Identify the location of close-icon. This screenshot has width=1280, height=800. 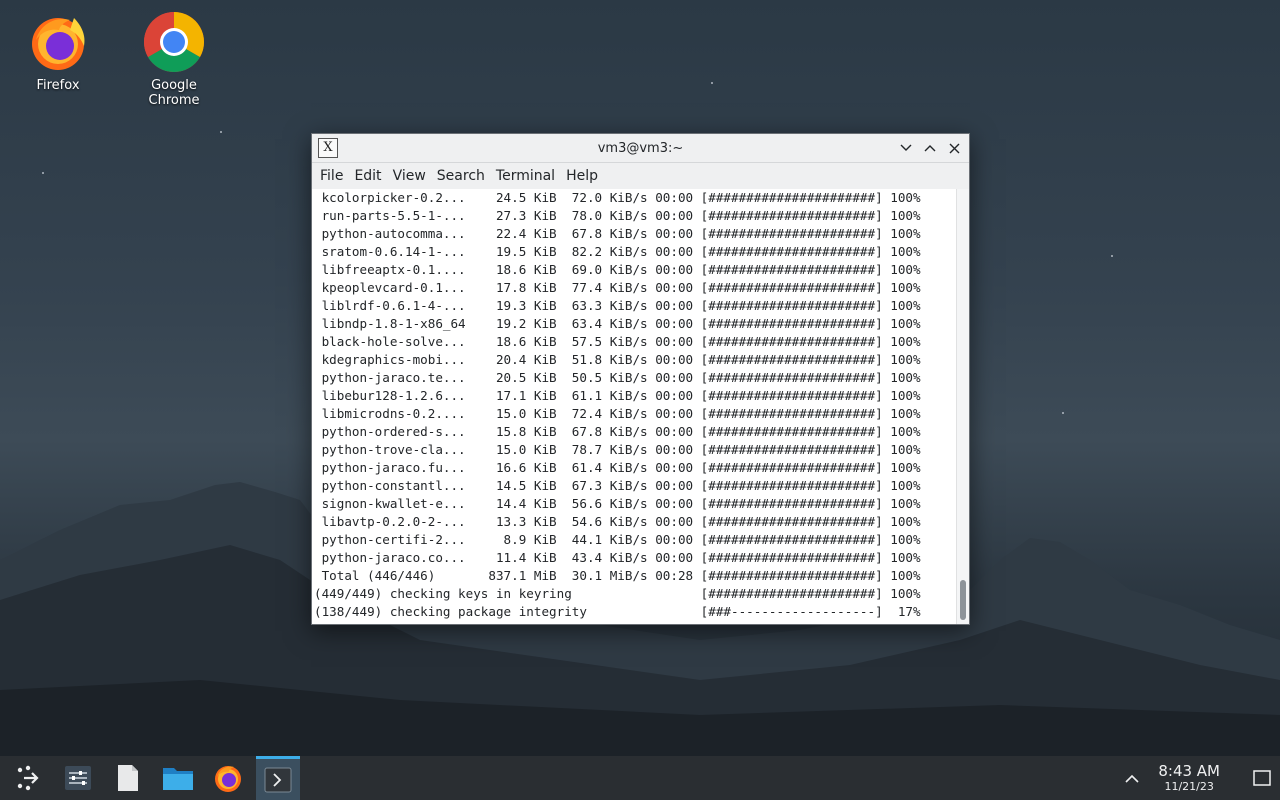
(954, 148).